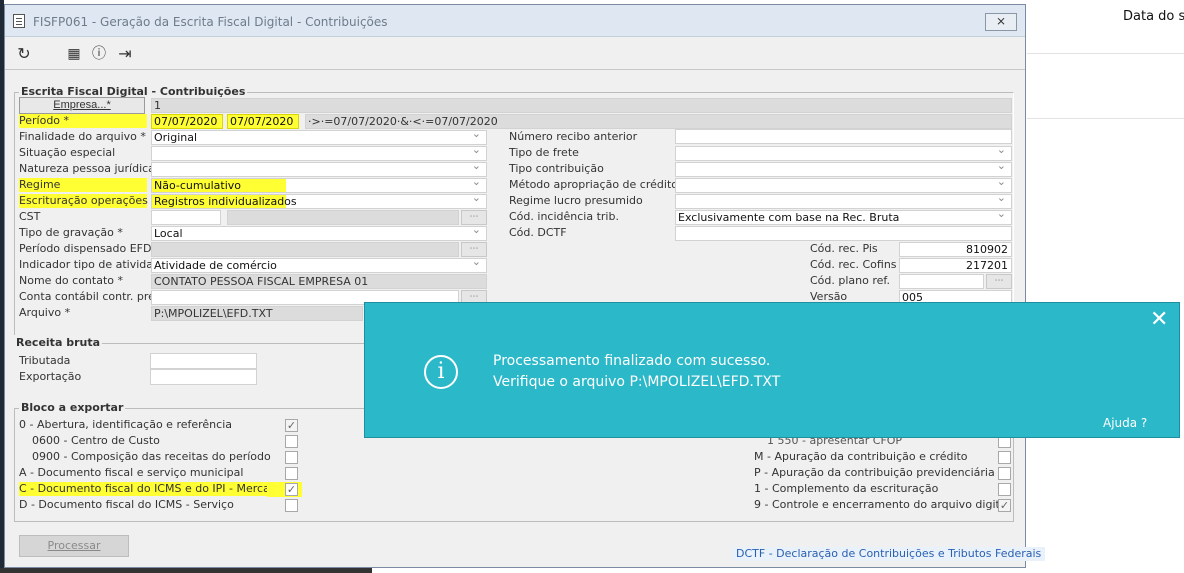 Image resolution: width=1184 pixels, height=573 pixels. I want to click on numero-recibo-input, so click(843, 136).